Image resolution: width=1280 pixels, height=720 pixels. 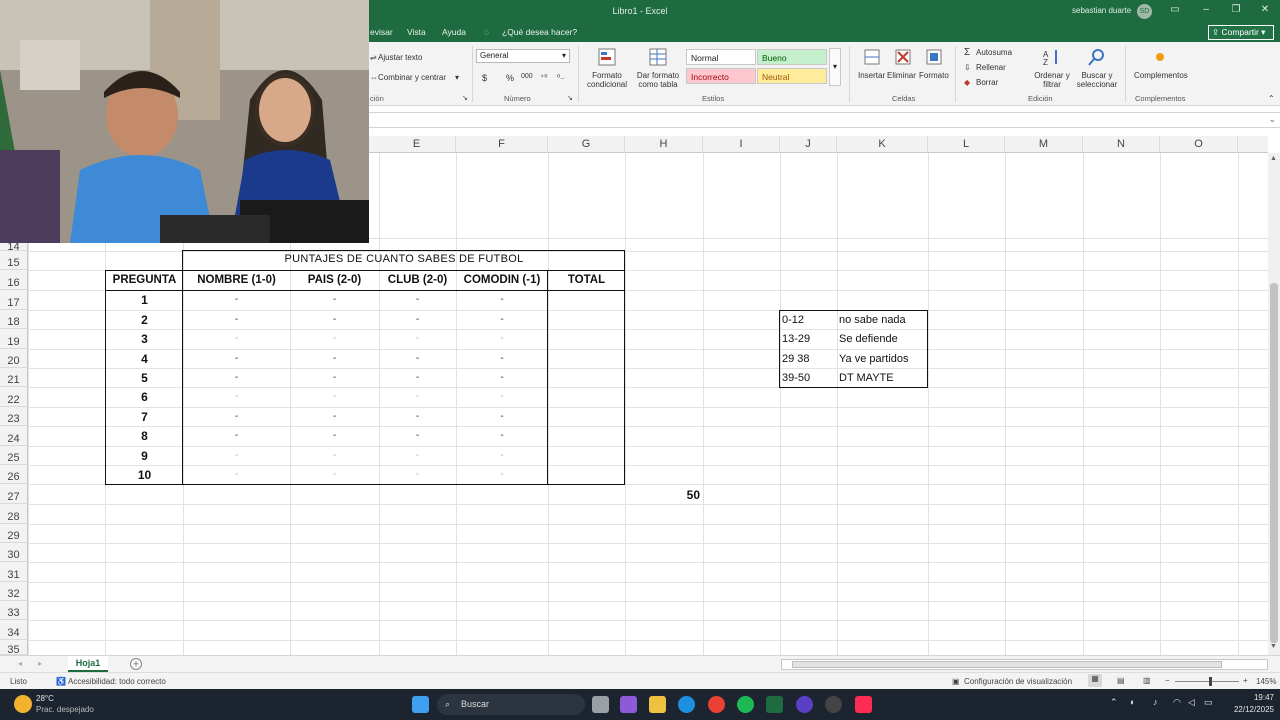 What do you see at coordinates (14, 397) in the screenshot?
I see `row-header: 22` at bounding box center [14, 397].